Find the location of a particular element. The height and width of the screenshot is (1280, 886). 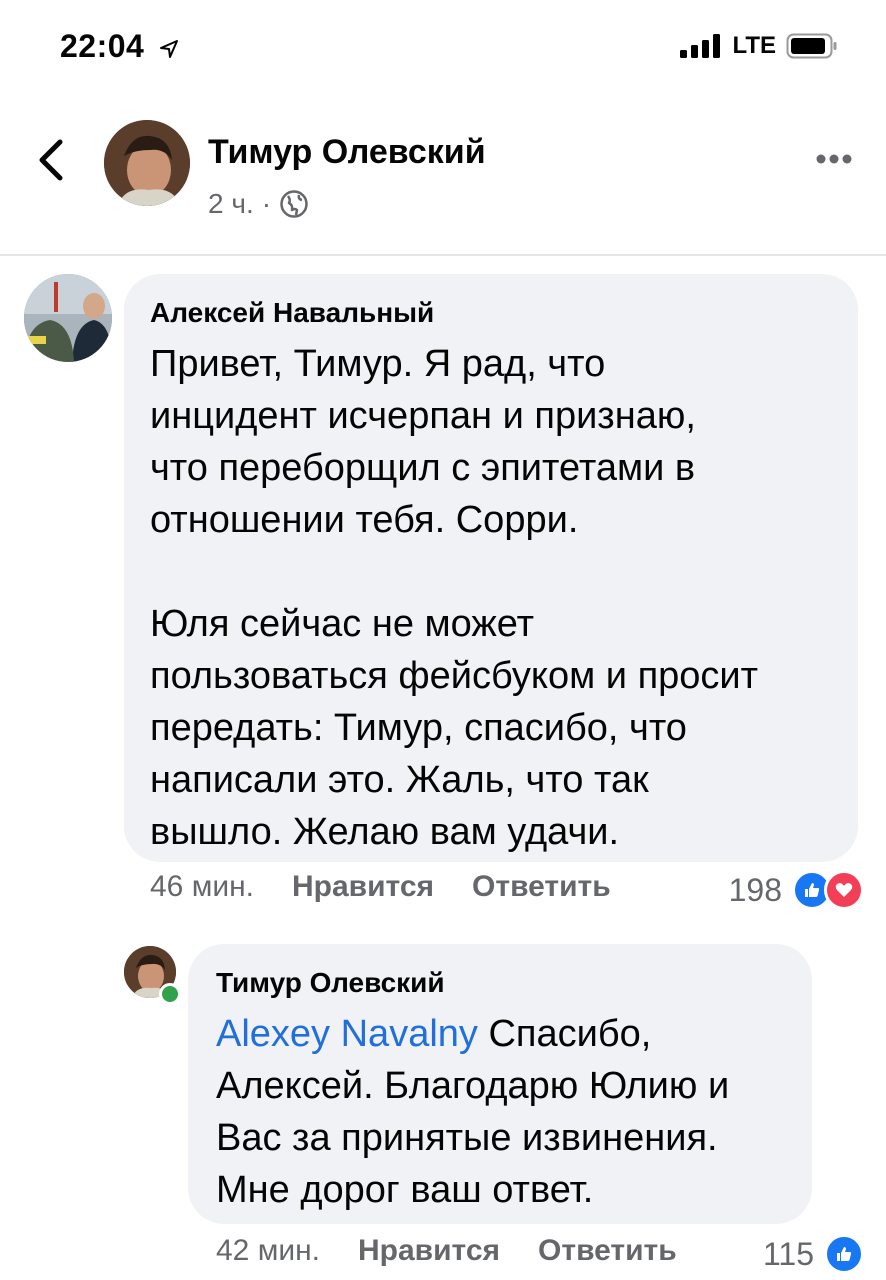

mention-link: Alexey Navalny is located at coordinates (347, 1034).